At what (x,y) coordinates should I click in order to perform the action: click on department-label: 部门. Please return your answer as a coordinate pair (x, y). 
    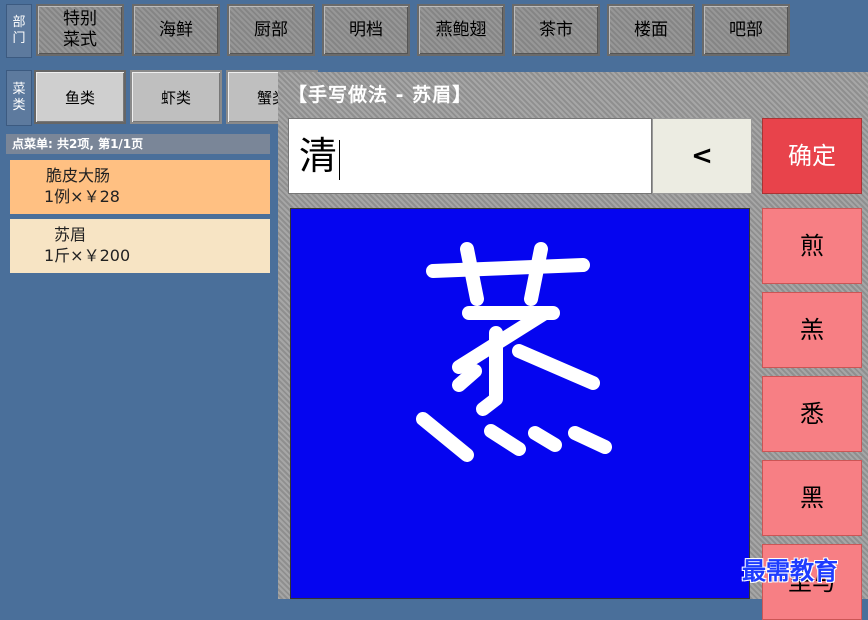
    Looking at the image, I should click on (19, 31).